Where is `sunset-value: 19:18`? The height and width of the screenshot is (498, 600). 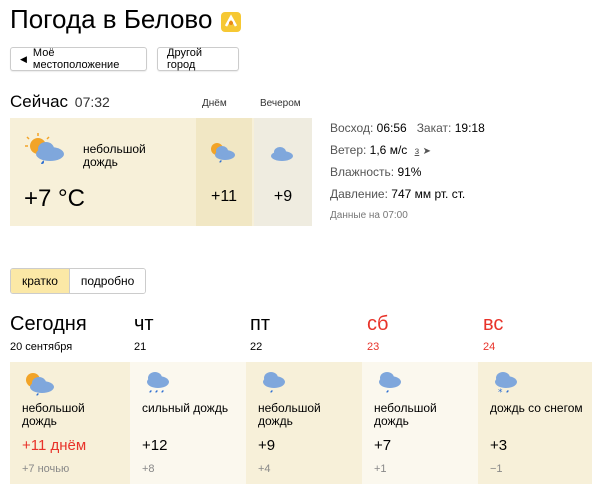
sunset-value: 19:18 is located at coordinates (469, 128).